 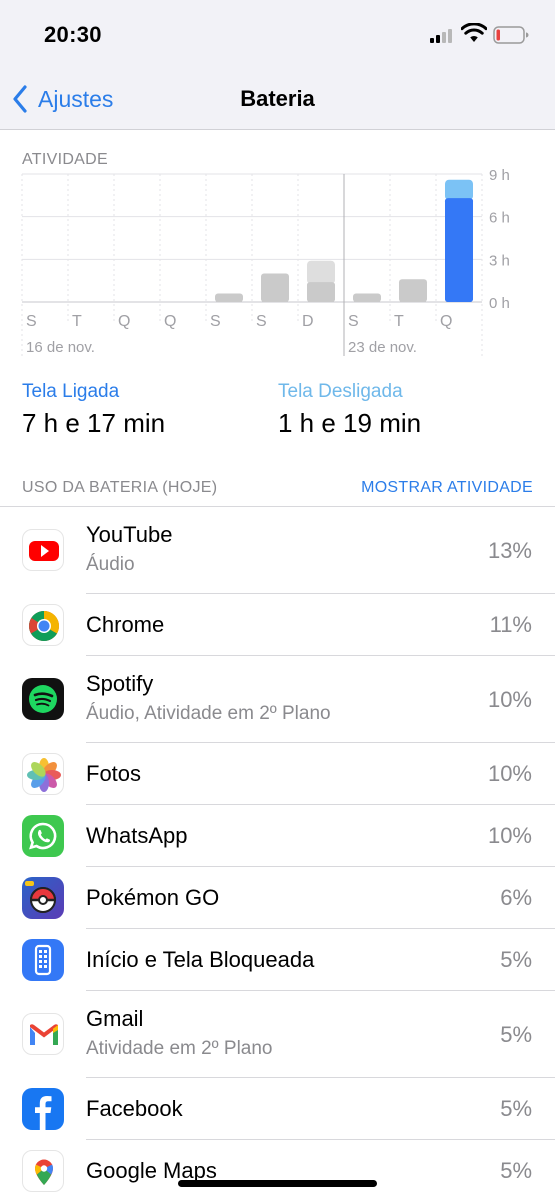 What do you see at coordinates (277, 898) in the screenshot?
I see `app-row-pokemon-go: Pokémon GO 6%` at bounding box center [277, 898].